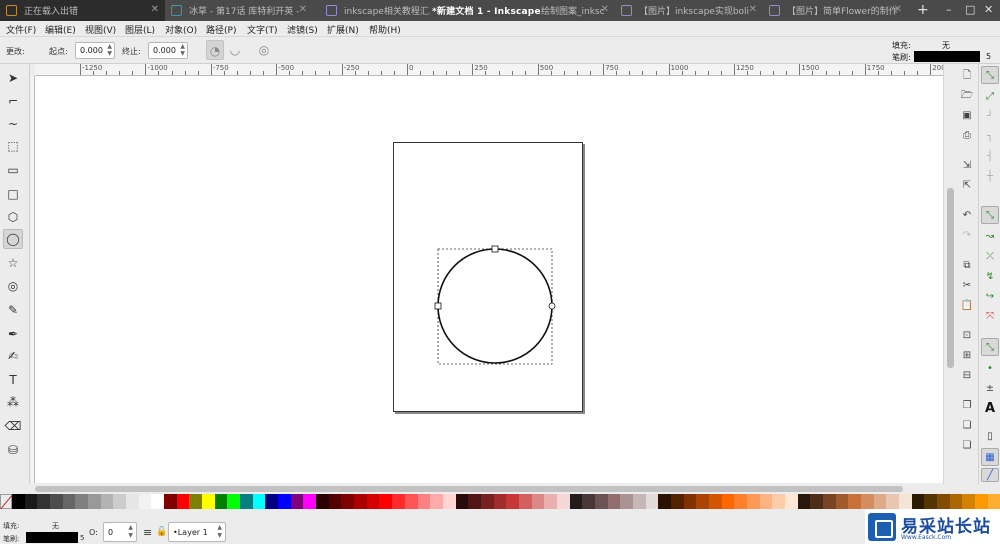 The height and width of the screenshot is (544, 1000). I want to click on tweak-tool-icon: ~, so click(13, 124).